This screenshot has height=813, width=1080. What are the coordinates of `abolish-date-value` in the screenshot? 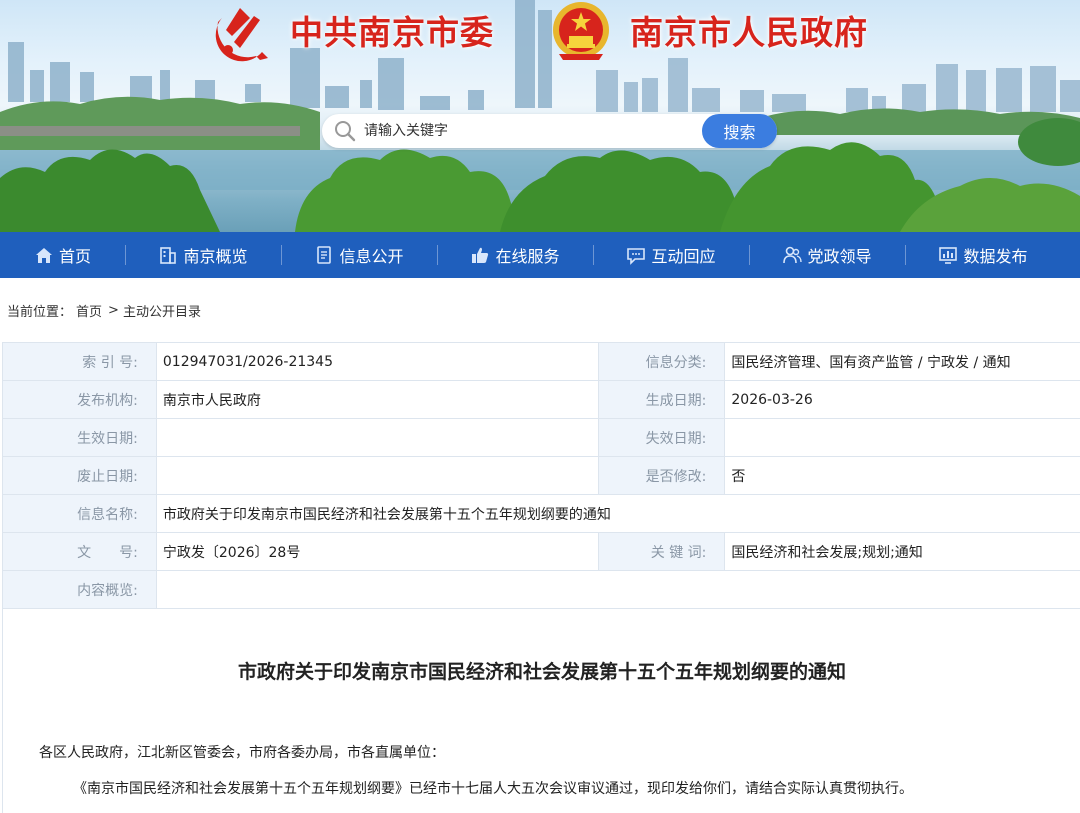 It's located at (377, 475).